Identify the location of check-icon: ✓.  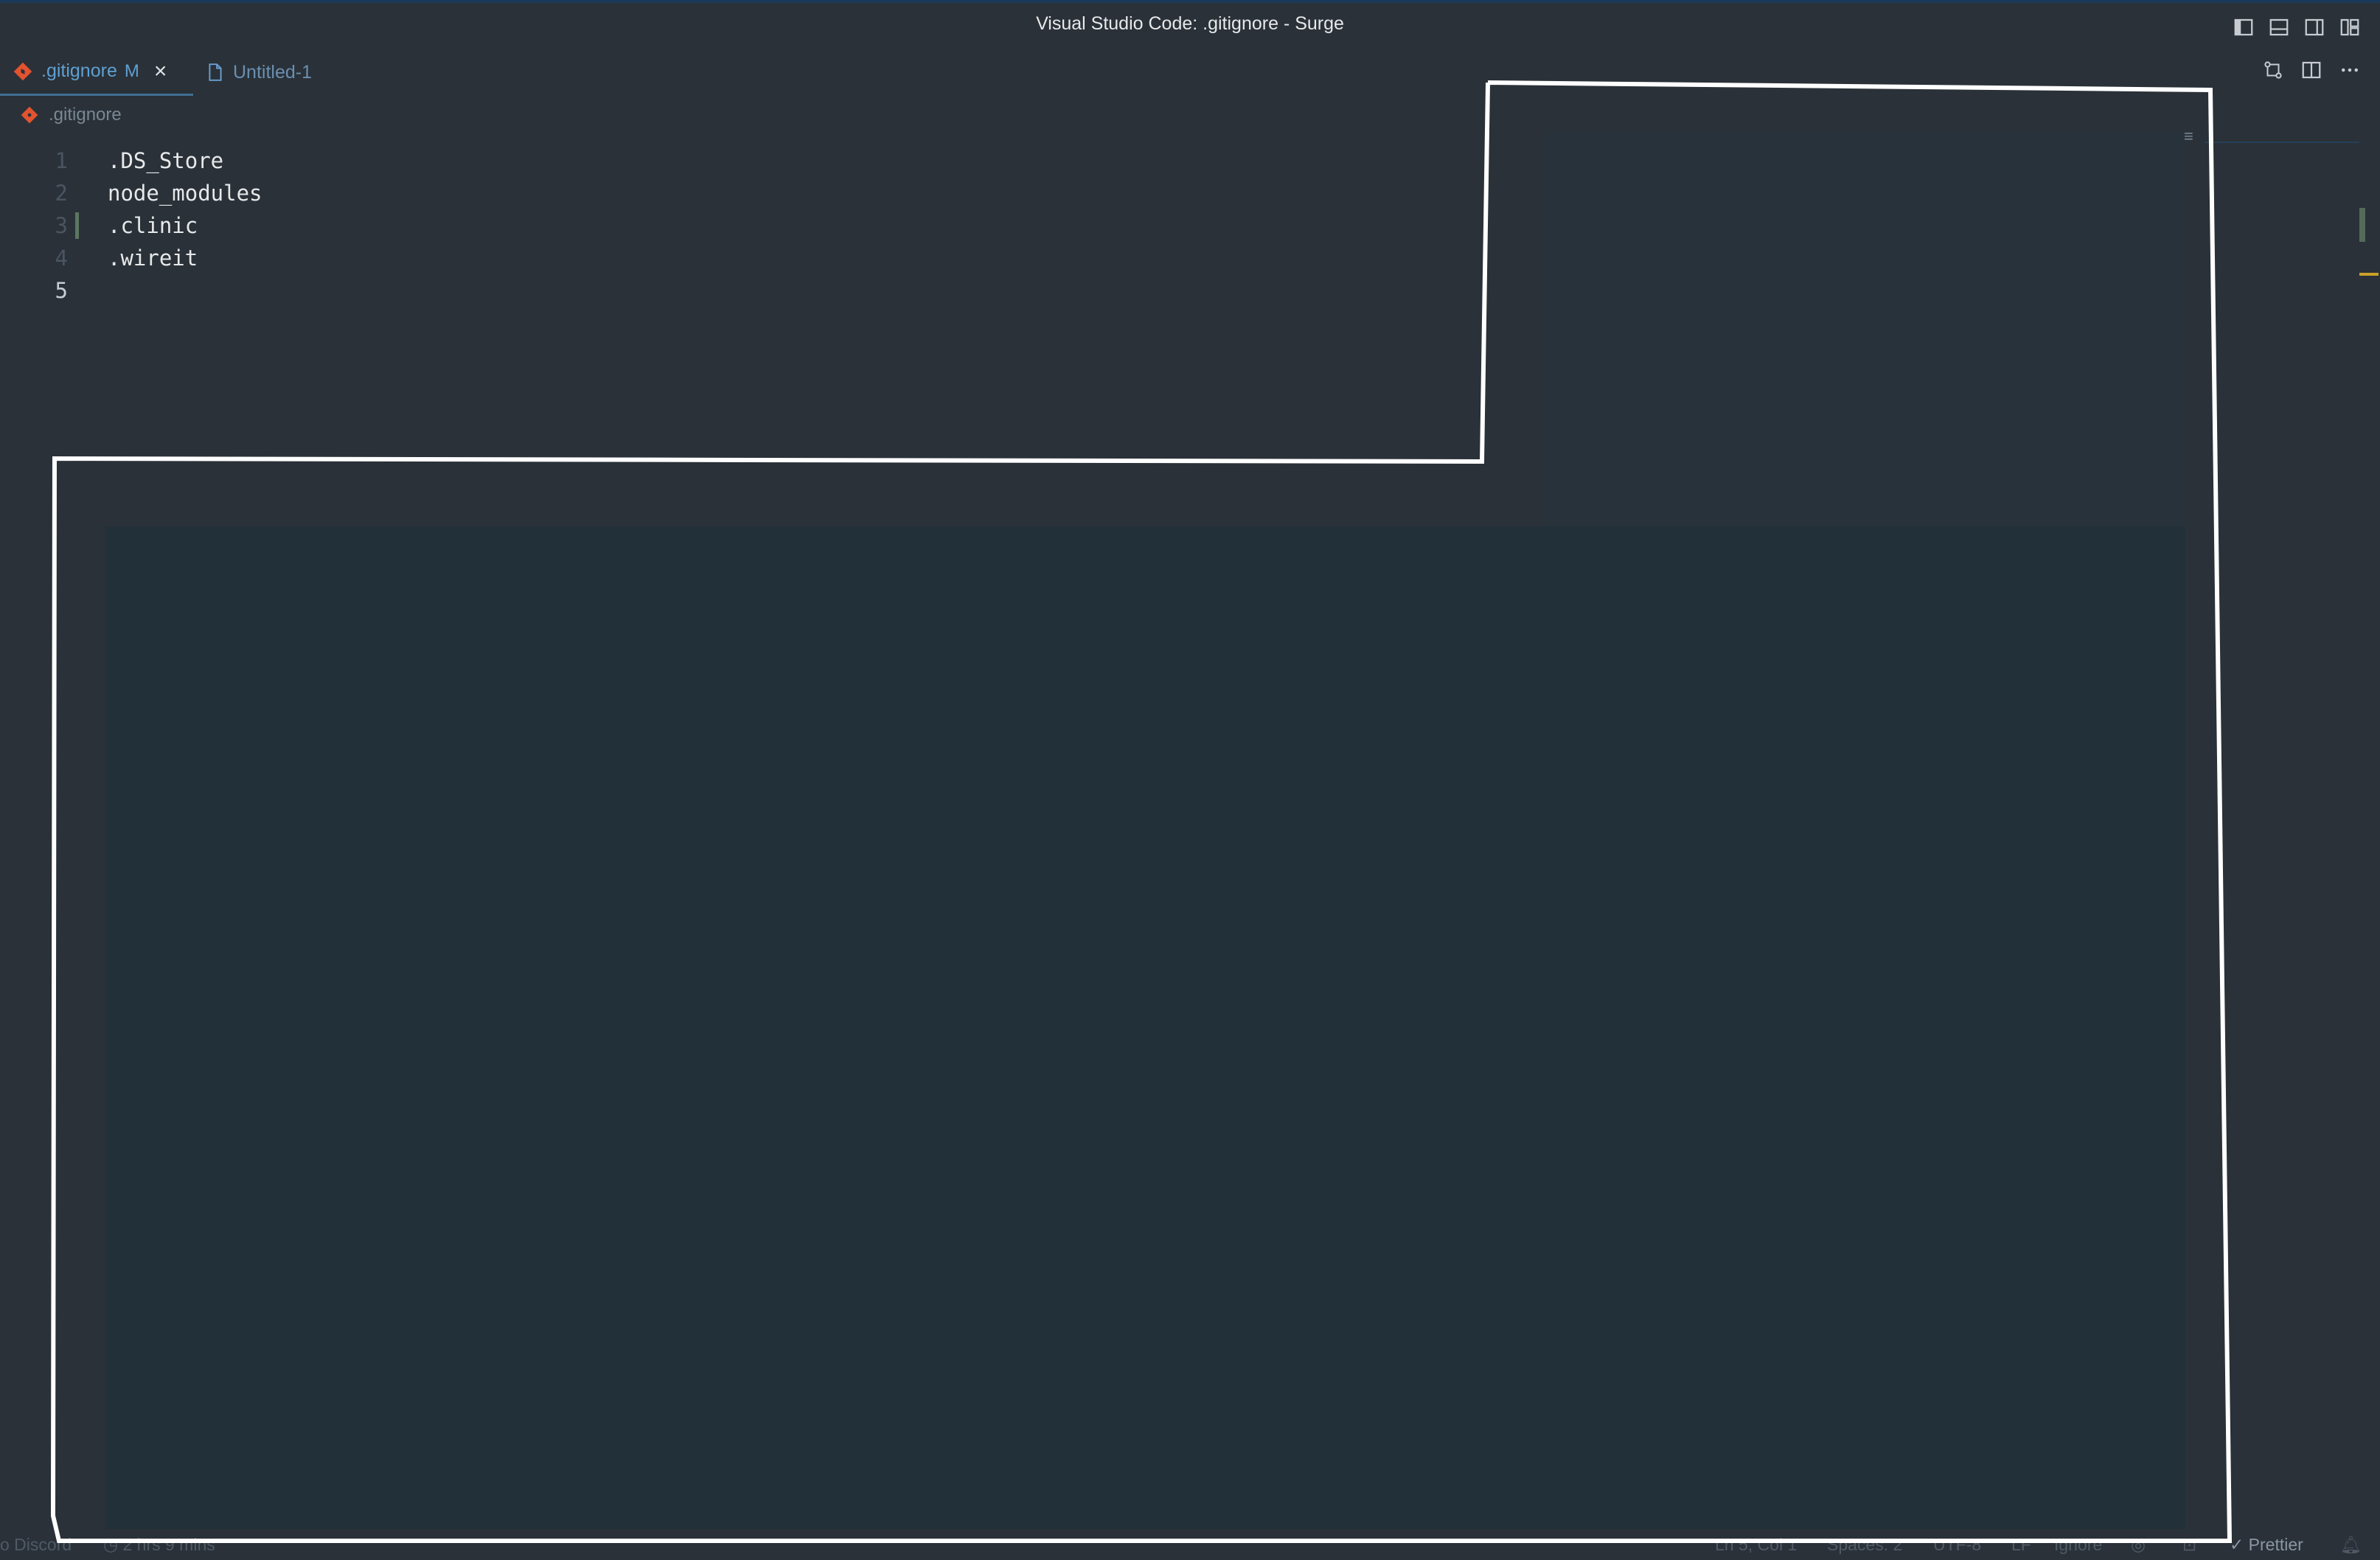
(2237, 1544).